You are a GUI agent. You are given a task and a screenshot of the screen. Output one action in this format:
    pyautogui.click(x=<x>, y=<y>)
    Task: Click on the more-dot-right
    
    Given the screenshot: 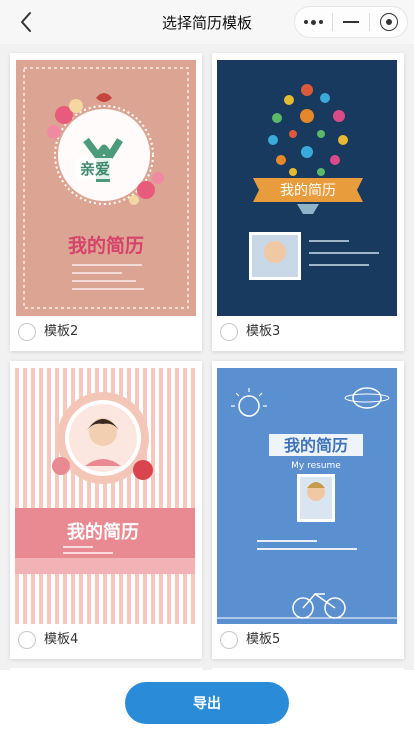 What is the action you would take?
    pyautogui.click(x=320, y=22)
    